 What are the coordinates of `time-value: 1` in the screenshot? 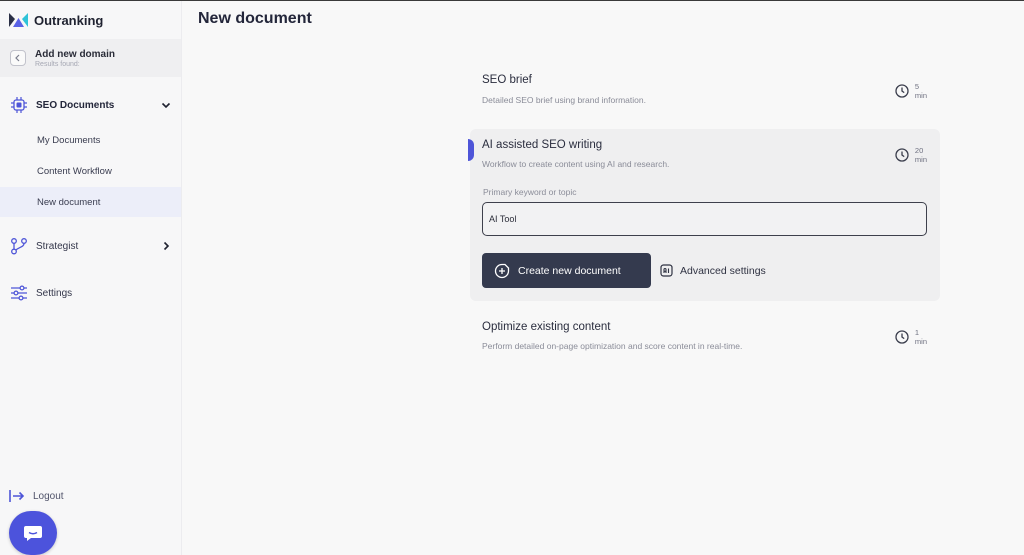 It's located at (917, 332).